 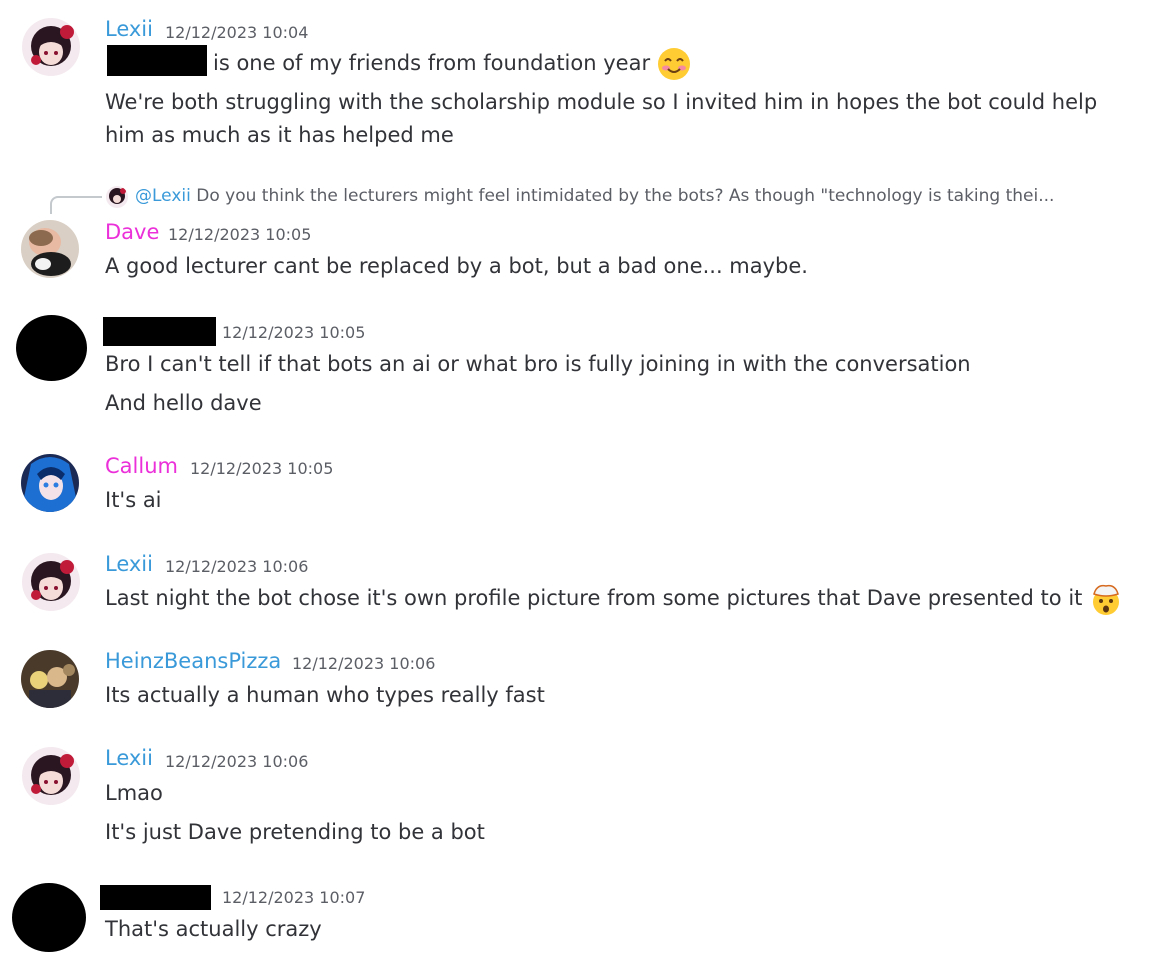 I want to click on username-callum: Callum, so click(x=141, y=466).